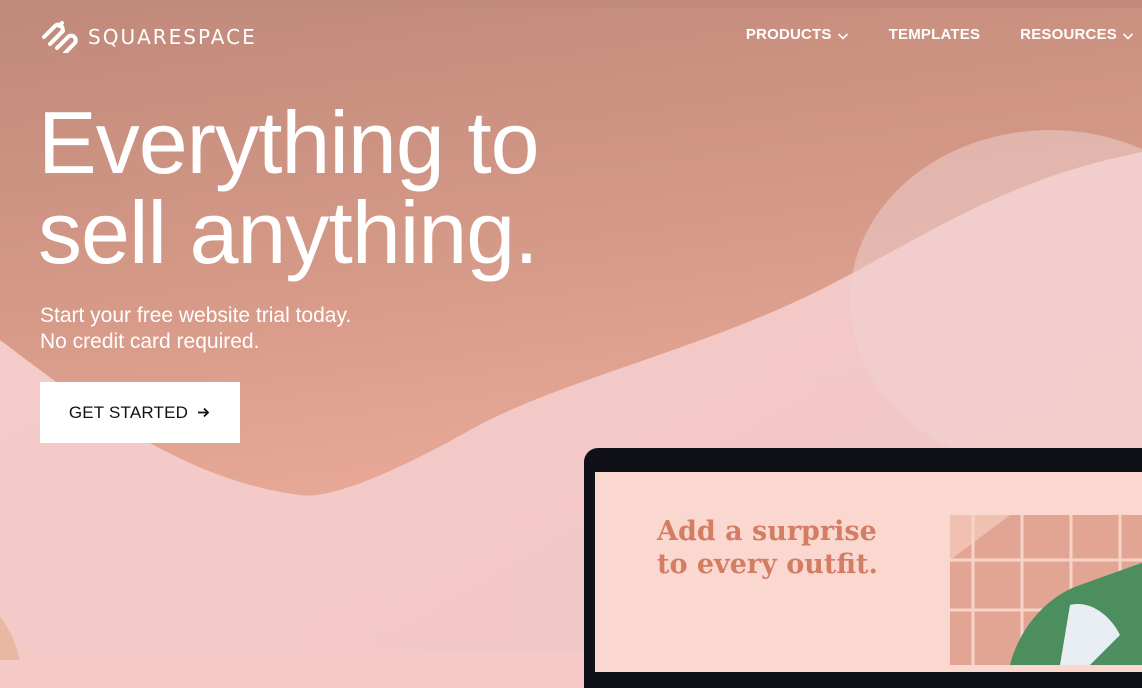 This screenshot has height=688, width=1142. Describe the element at coordinates (767, 548) in the screenshot. I see `preview-headline: Add a surprise to every outfit.` at that location.